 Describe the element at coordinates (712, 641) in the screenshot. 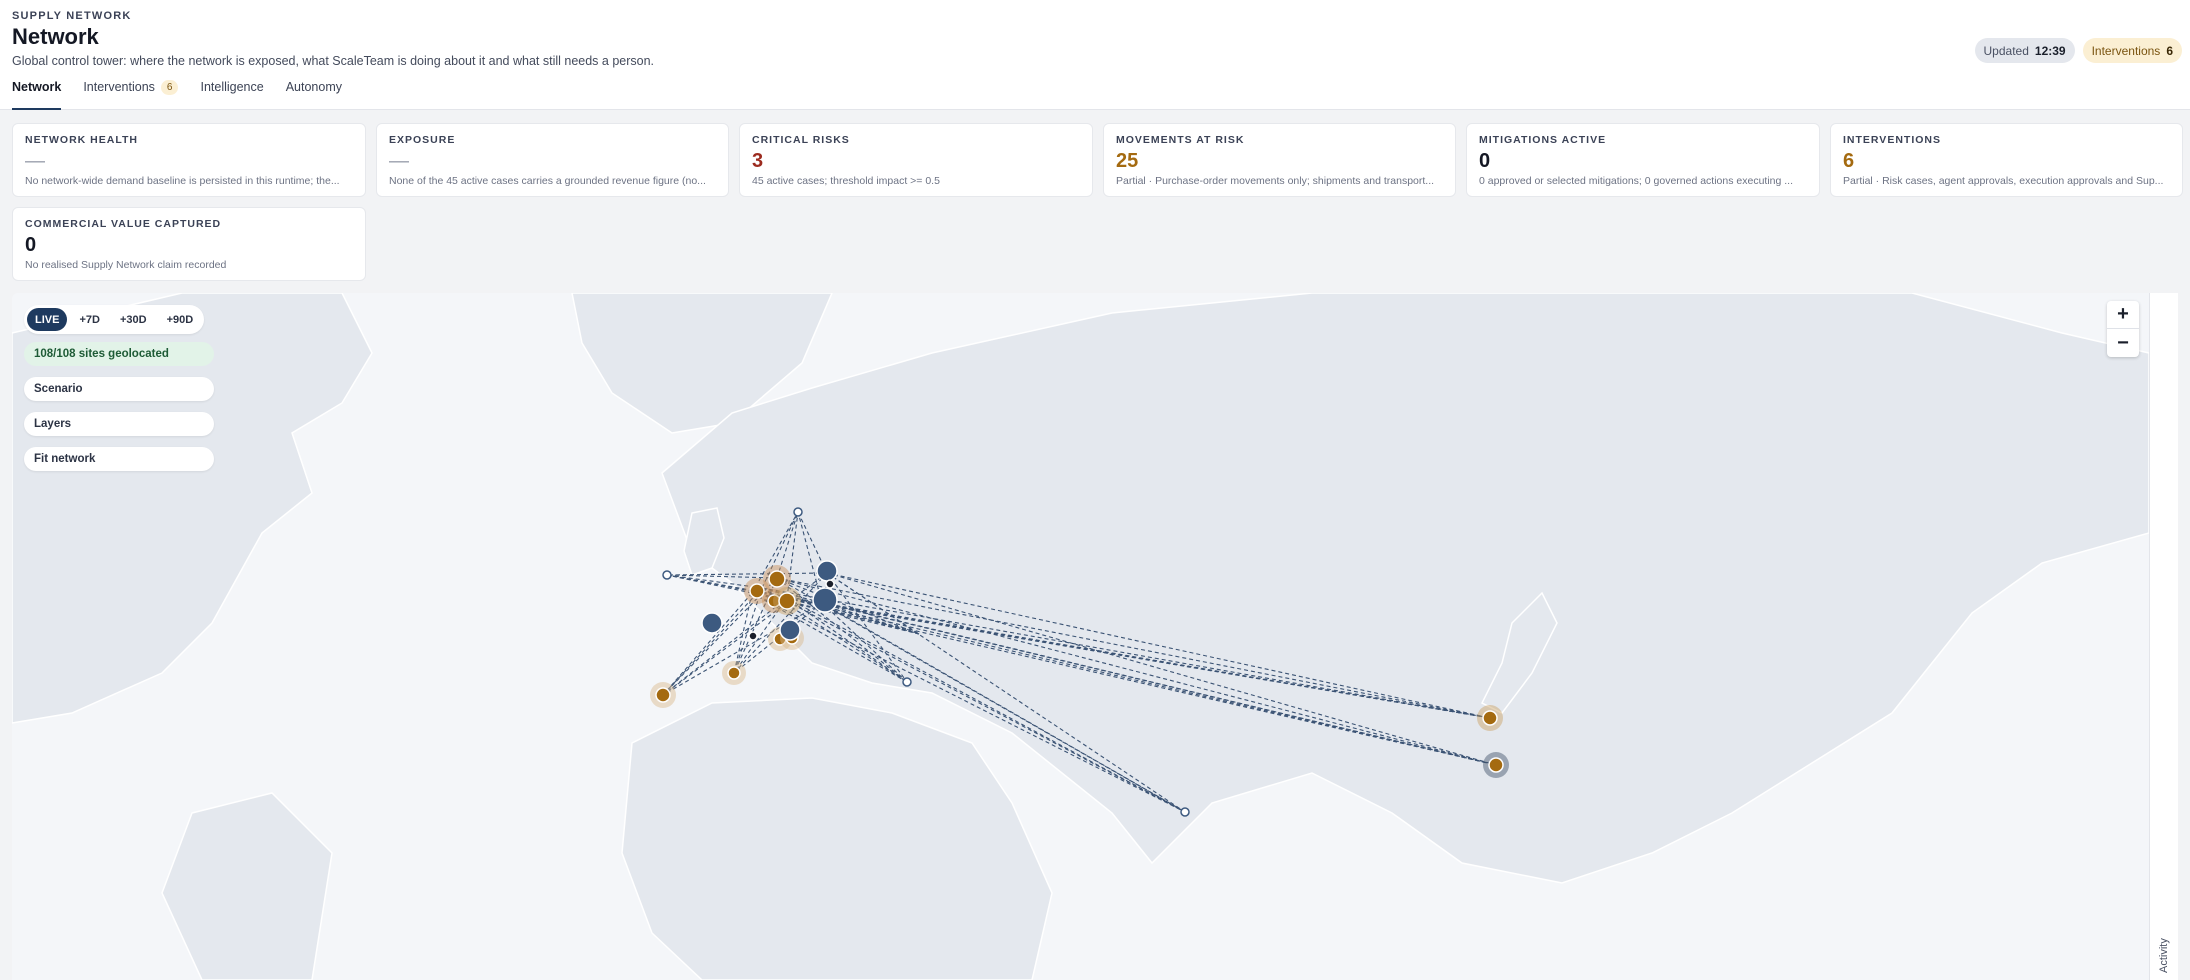

I see `supply-lane` at that location.